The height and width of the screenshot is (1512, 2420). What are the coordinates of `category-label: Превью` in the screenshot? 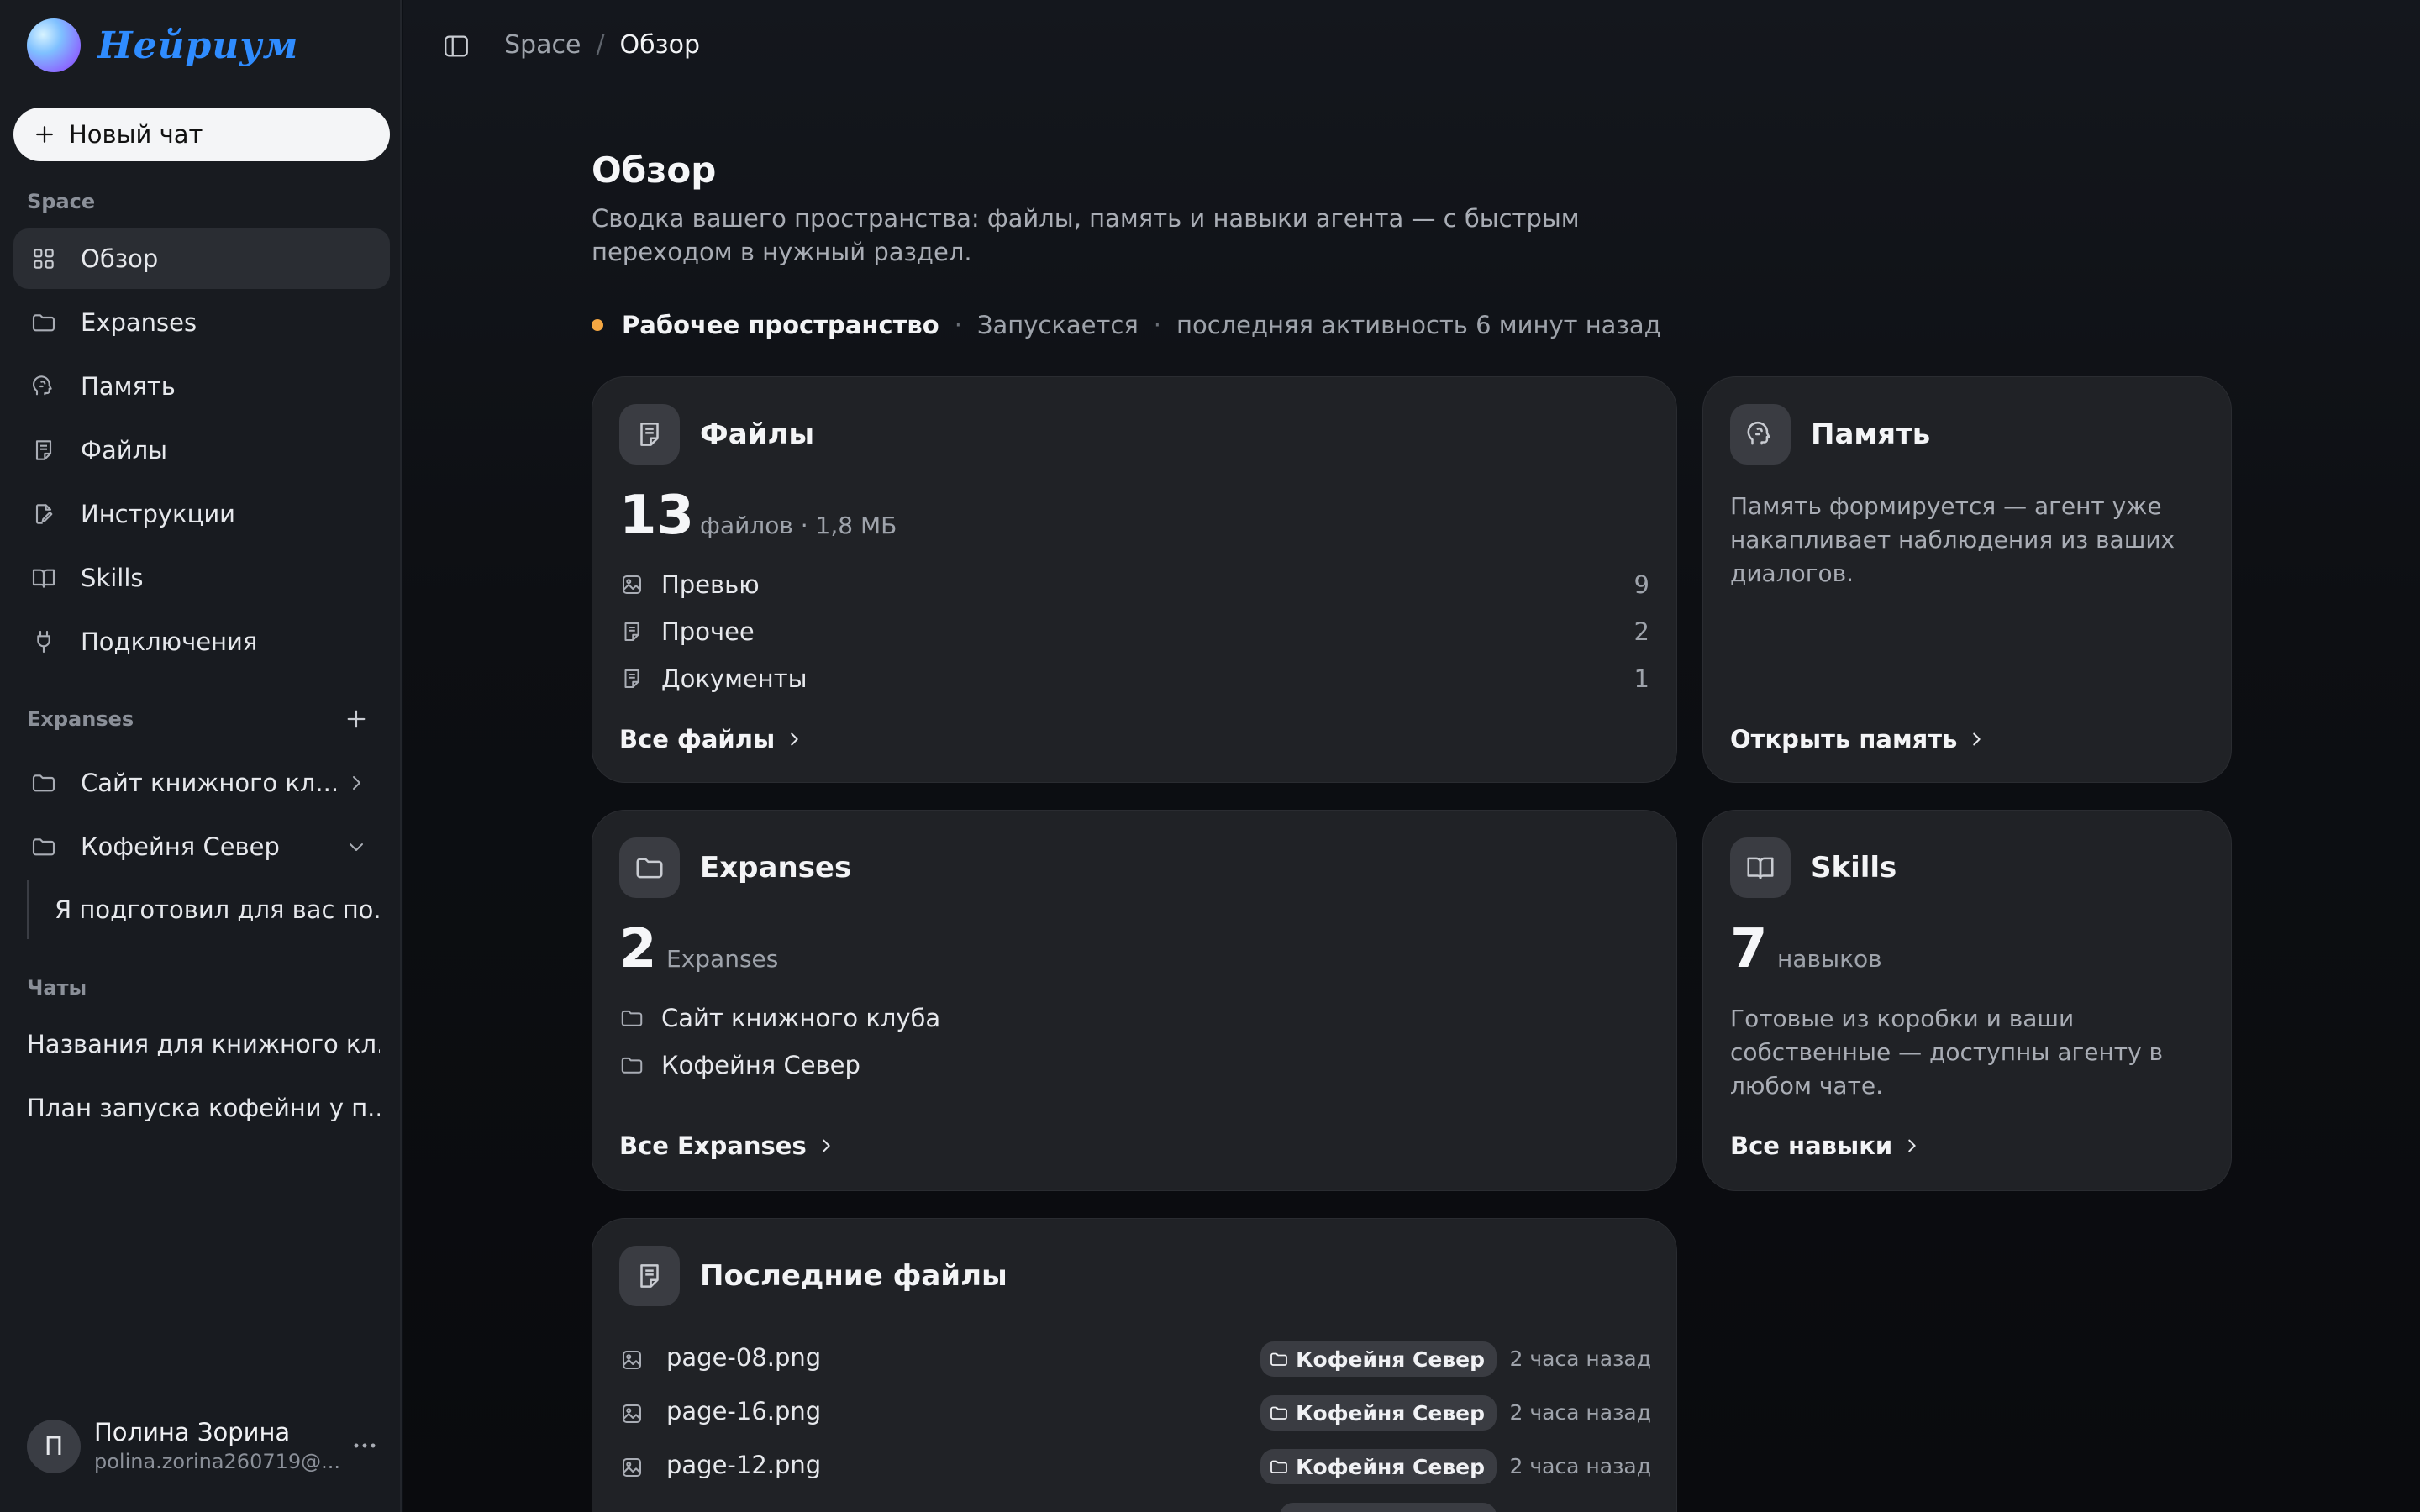 It's located at (710, 584).